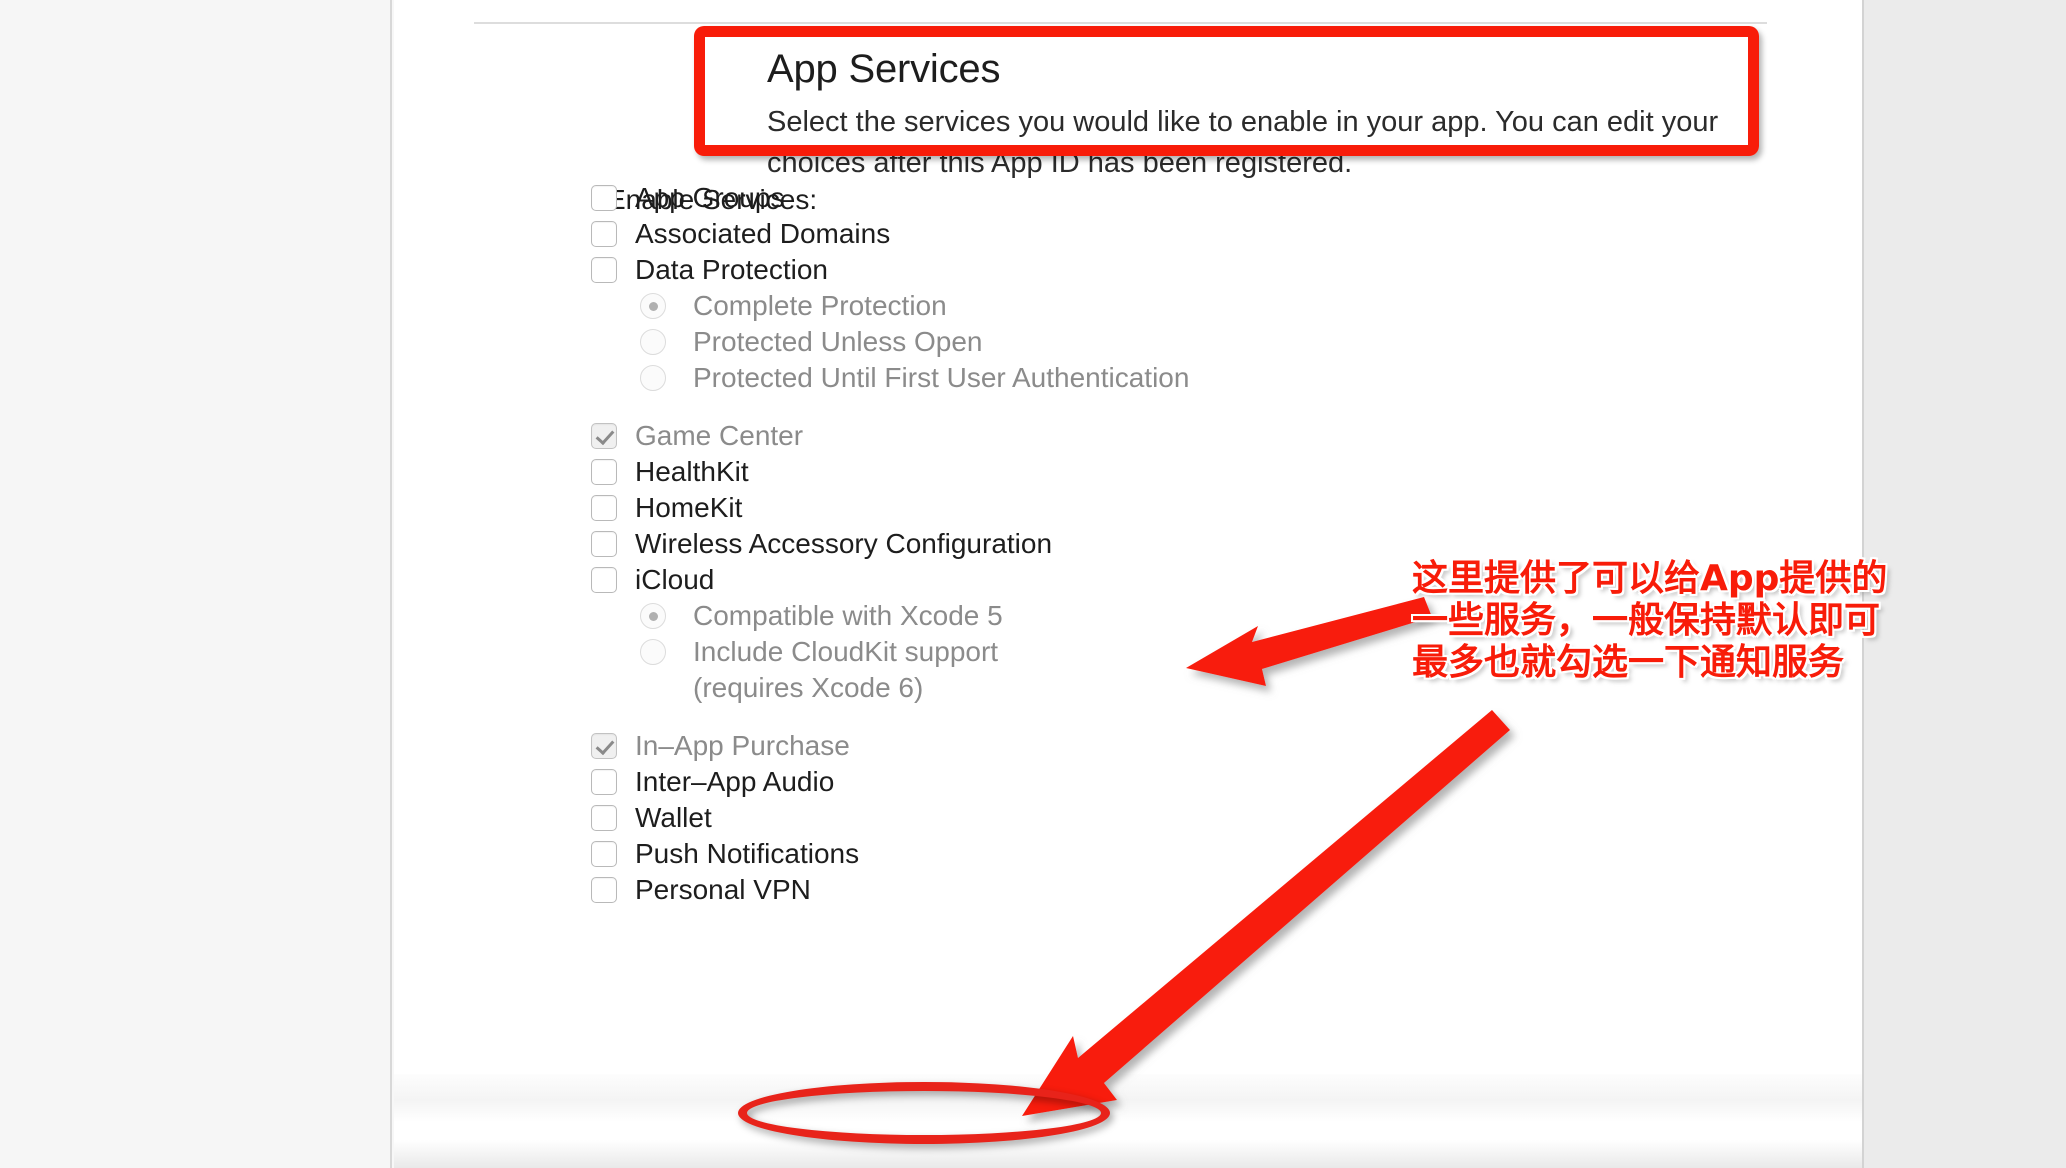 The image size is (2066, 1168). Describe the element at coordinates (604, 580) in the screenshot. I see `checkbox-icloud` at that location.